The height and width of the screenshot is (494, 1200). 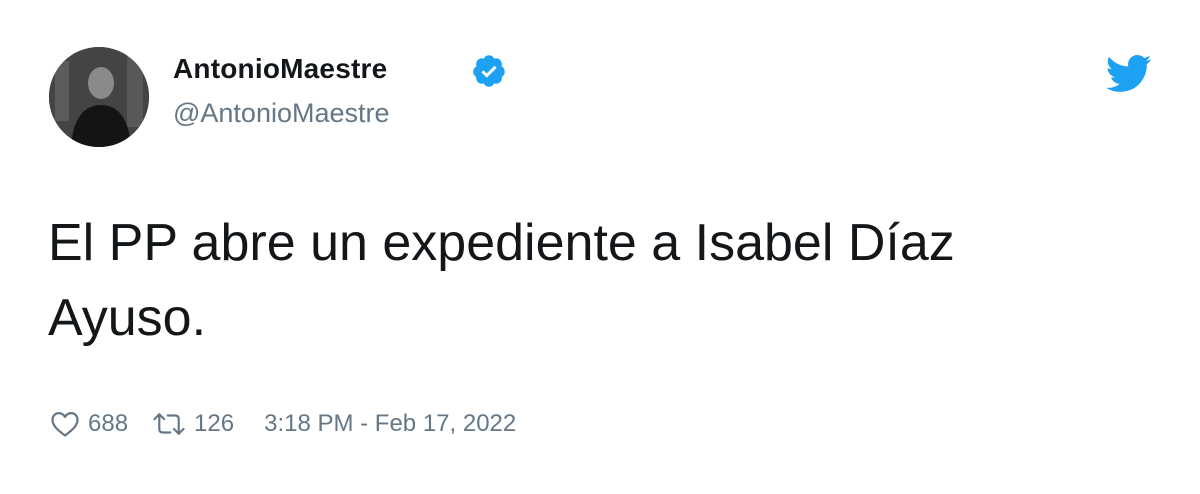 I want to click on retweet-icon, so click(x=169, y=424).